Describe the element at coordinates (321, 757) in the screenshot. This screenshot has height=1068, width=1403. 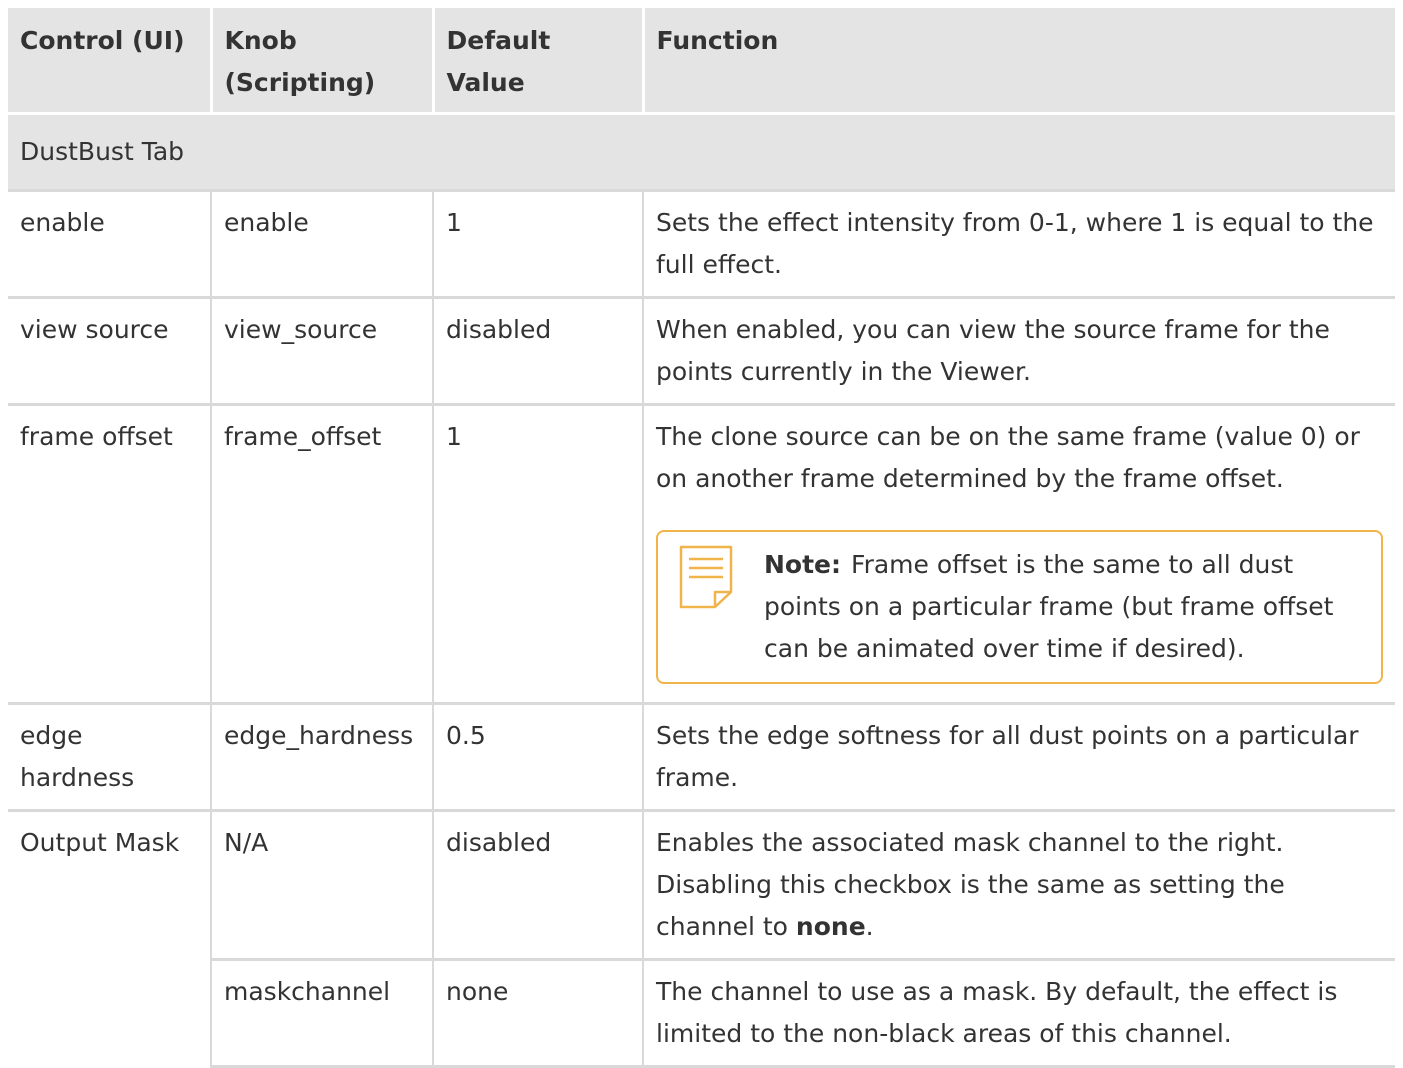
I see `knob-cell: edge_hardness` at that location.